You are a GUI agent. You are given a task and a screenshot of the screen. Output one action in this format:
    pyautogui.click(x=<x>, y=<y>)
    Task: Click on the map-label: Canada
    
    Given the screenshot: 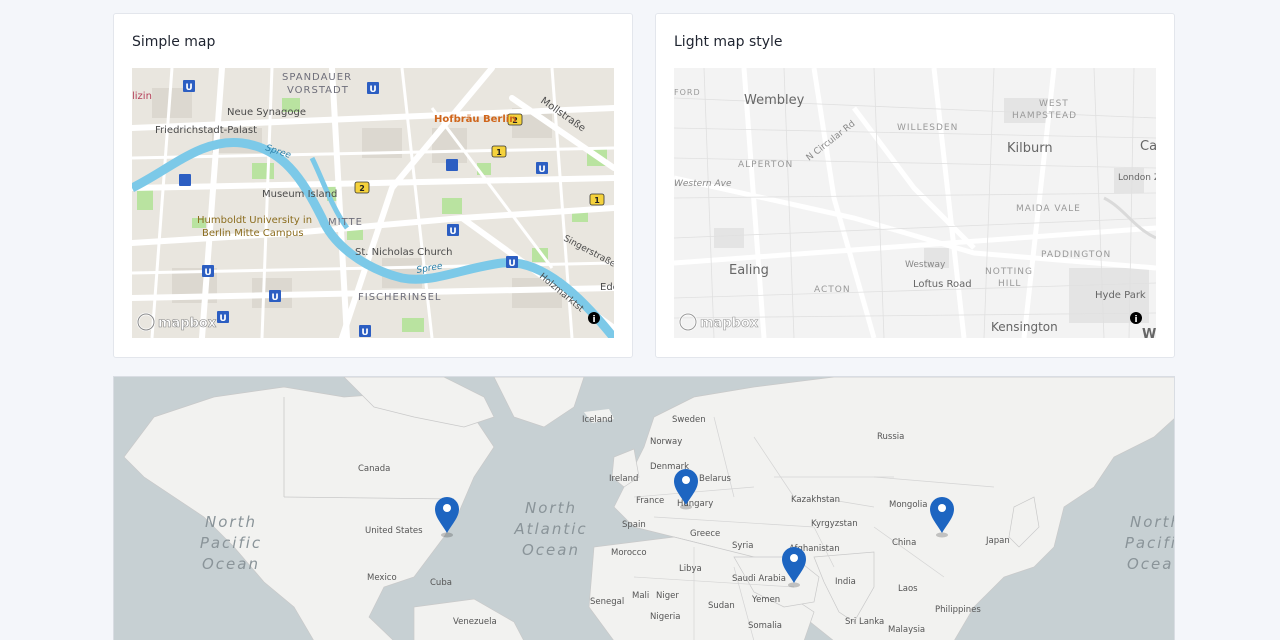 What is the action you would take?
    pyautogui.click(x=374, y=469)
    